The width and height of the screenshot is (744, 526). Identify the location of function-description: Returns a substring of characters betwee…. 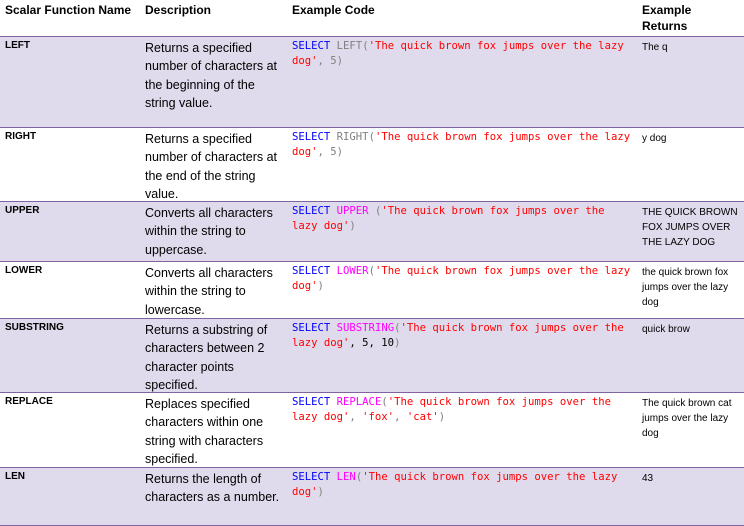
(206, 358).